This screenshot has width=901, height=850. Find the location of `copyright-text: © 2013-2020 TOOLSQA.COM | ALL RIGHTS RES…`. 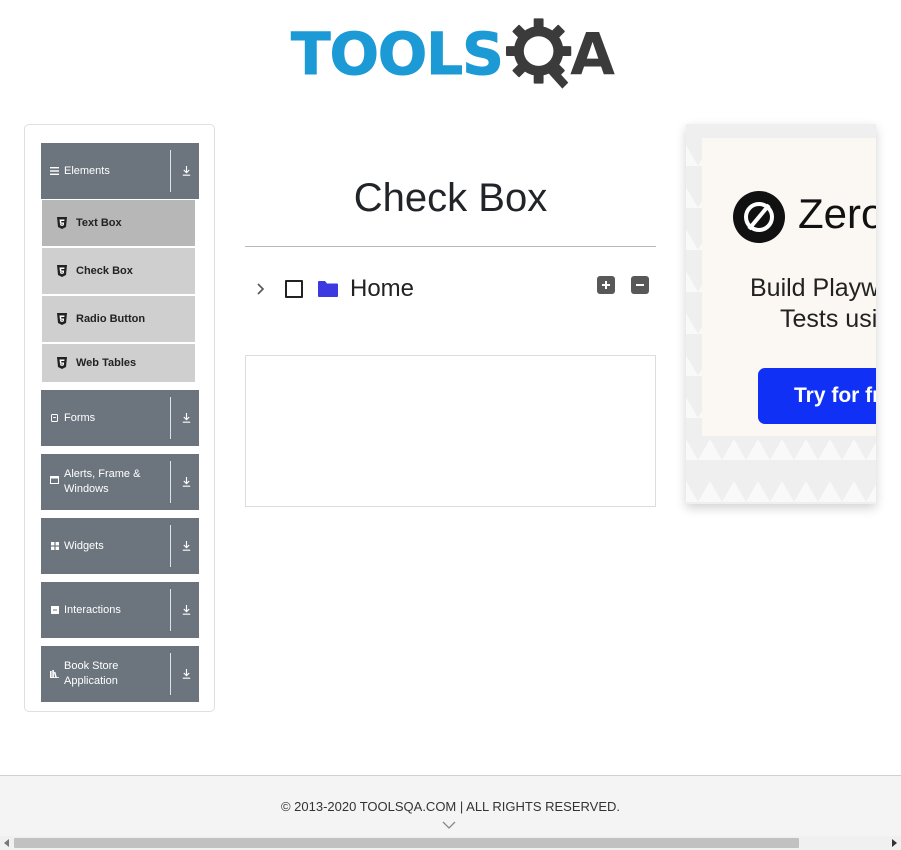

copyright-text: © 2013-2020 TOOLSQA.COM | ALL RIGHTS RES… is located at coordinates (450, 806).